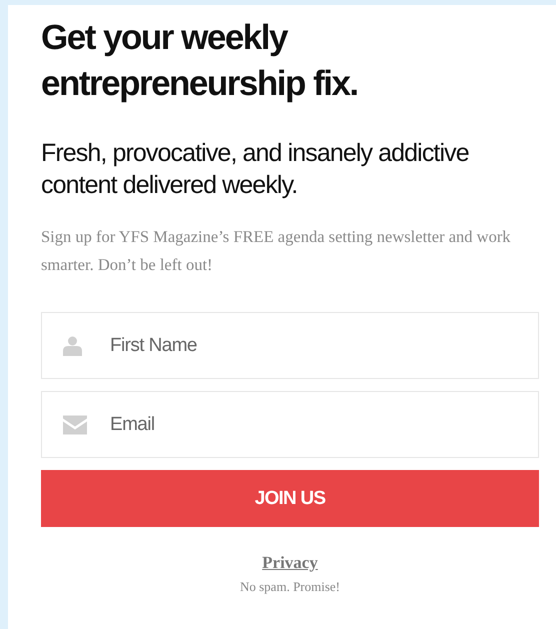 This screenshot has height=629, width=556. Describe the element at coordinates (276, 251) in the screenshot. I see `intro-text: Sign up for YFS Magazine’s FREE agenda setting newsletter and work smarter. Don’t be left out!` at that location.